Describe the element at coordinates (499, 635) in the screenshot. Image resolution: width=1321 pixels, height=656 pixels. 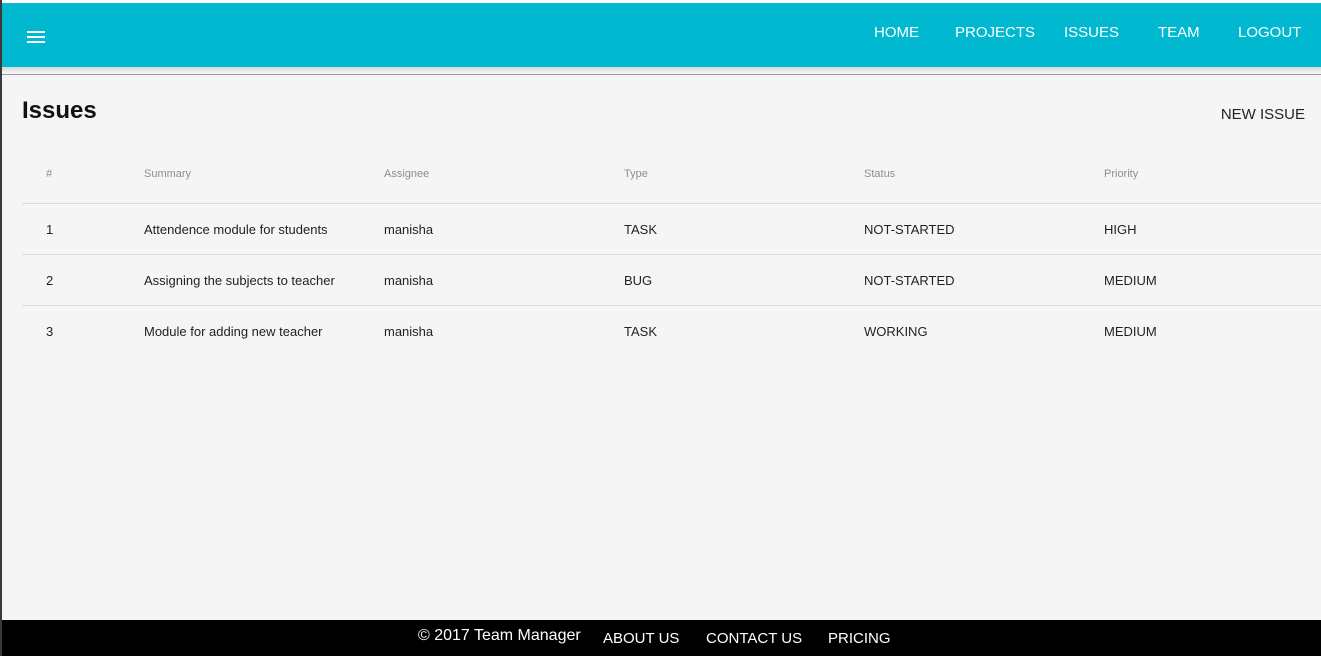
I see `copyright-text: © 2017 Team Manager` at that location.